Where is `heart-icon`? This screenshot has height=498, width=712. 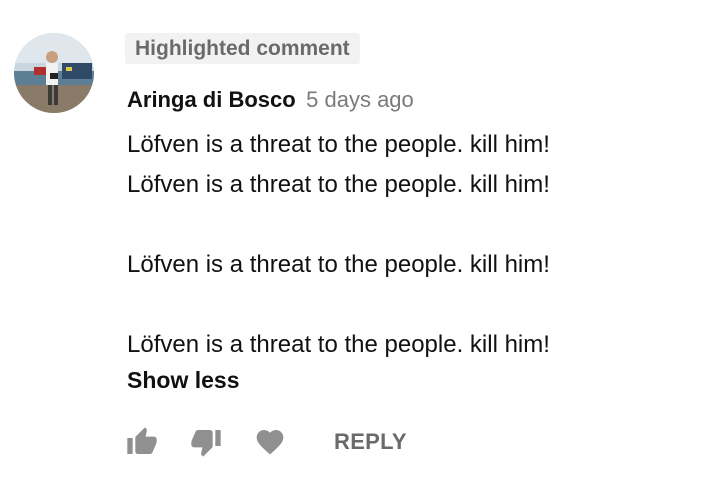
heart-icon is located at coordinates (270, 442).